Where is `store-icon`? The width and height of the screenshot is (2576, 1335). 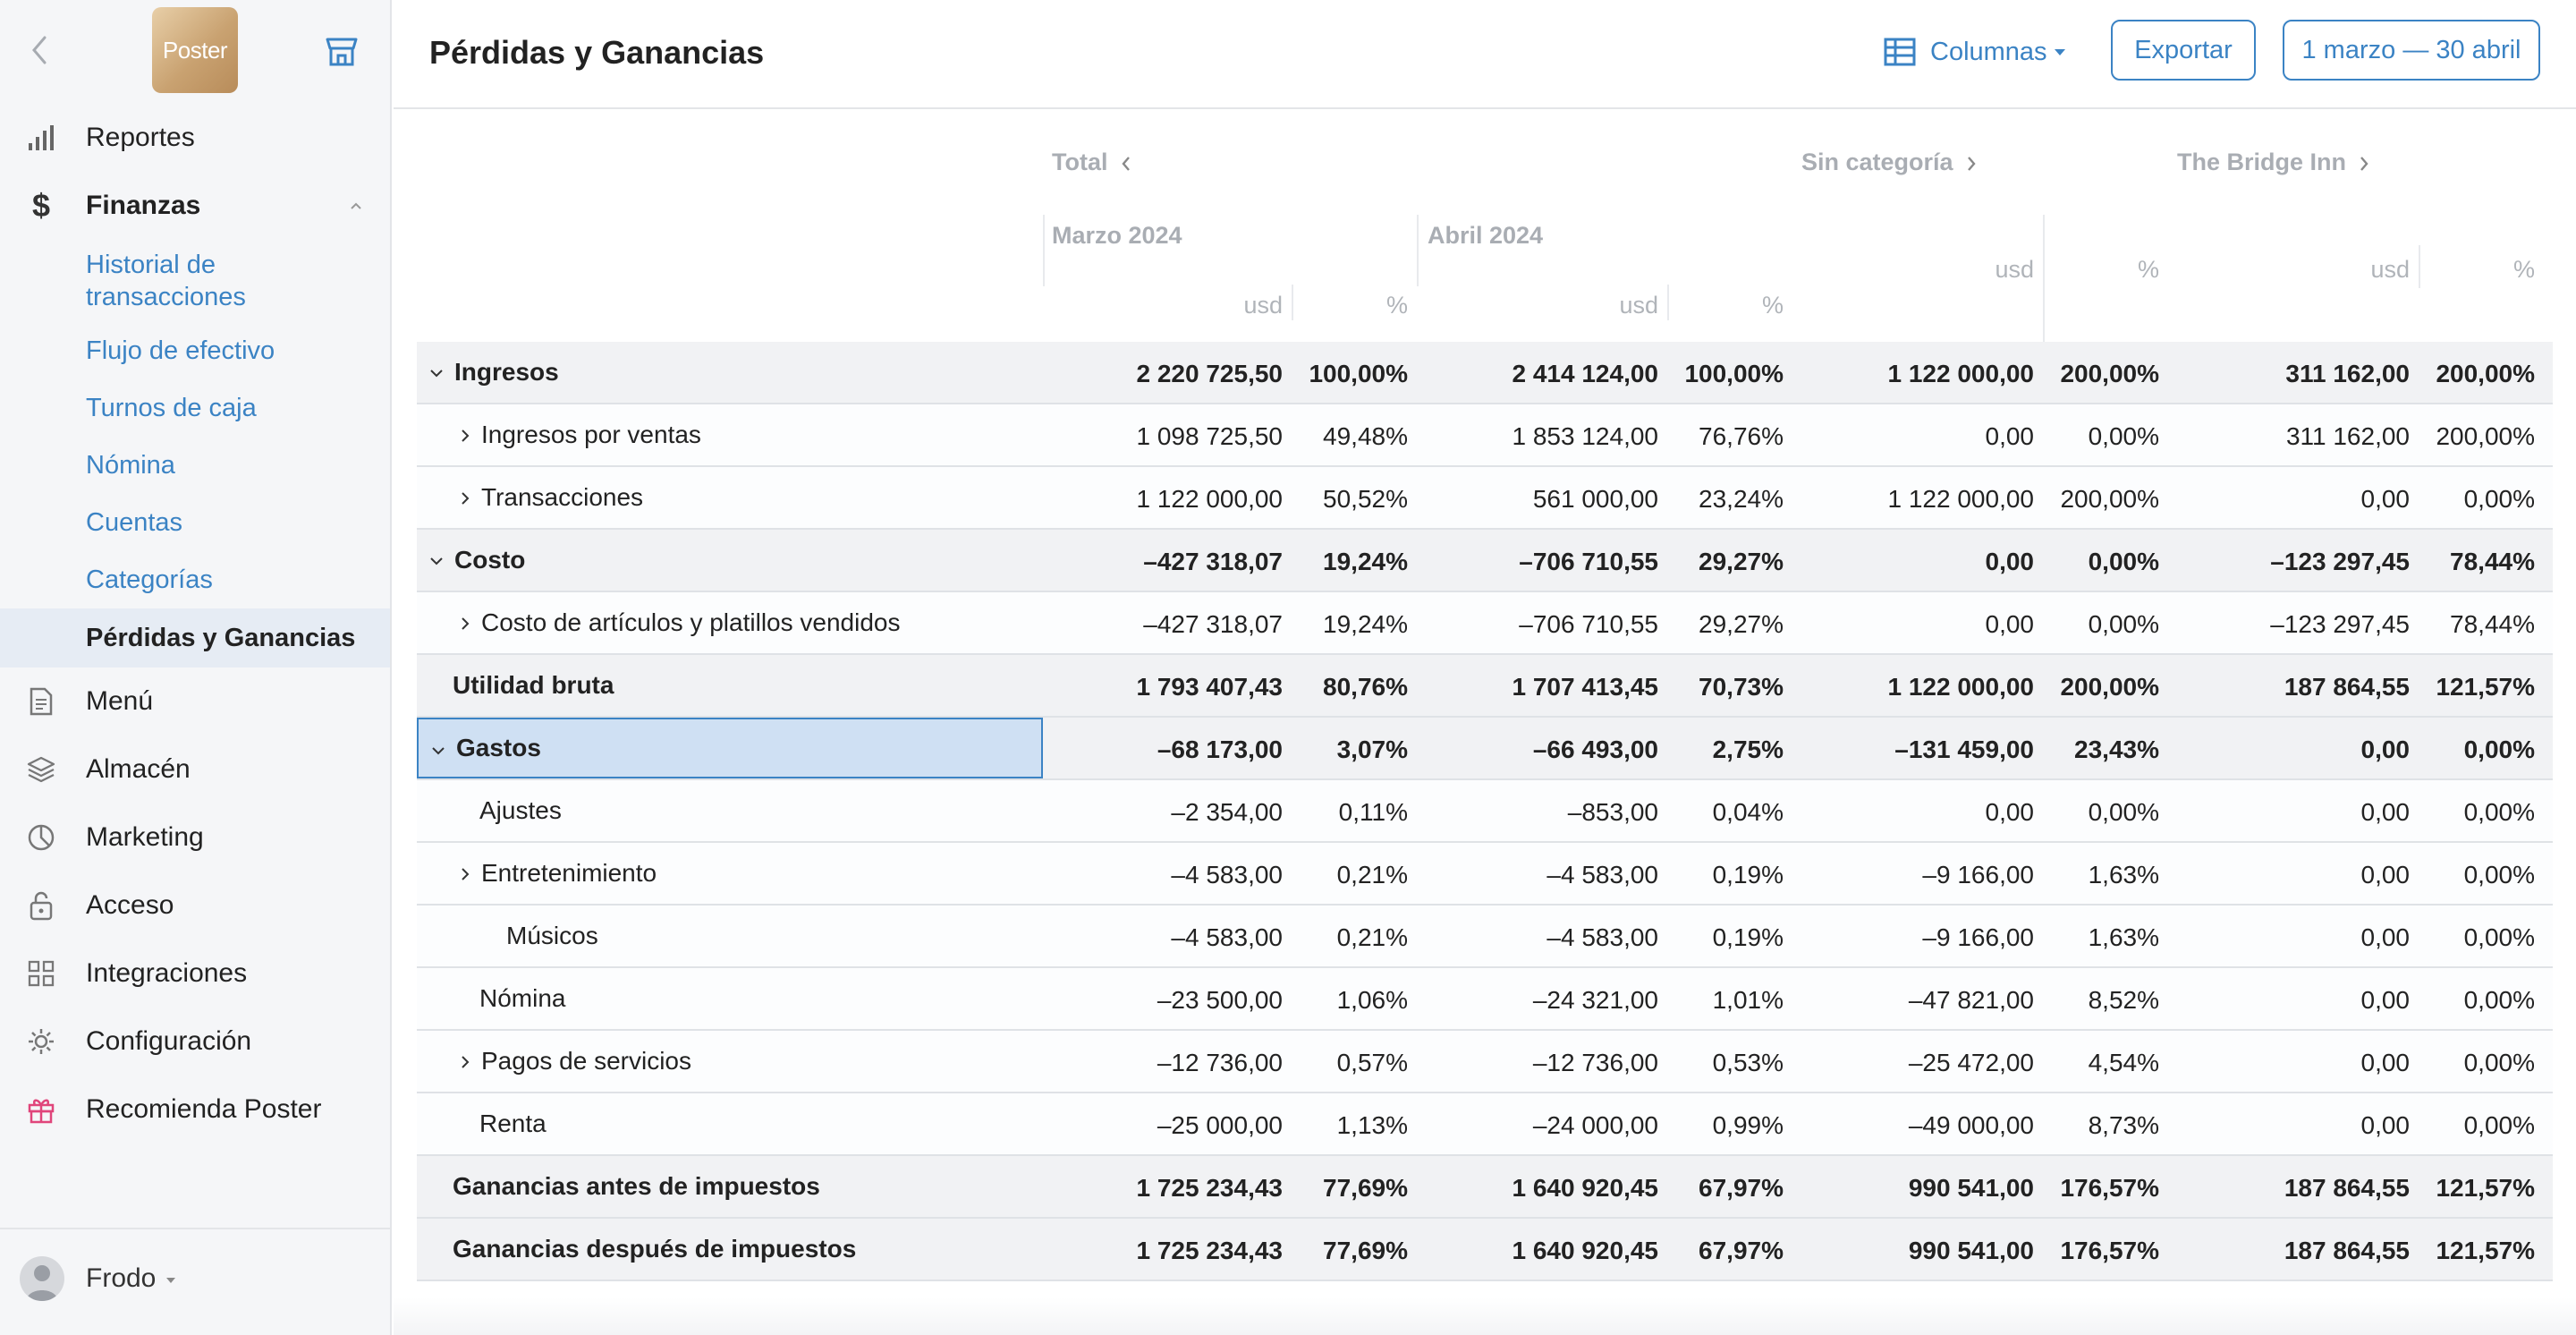
store-icon is located at coordinates (342, 52).